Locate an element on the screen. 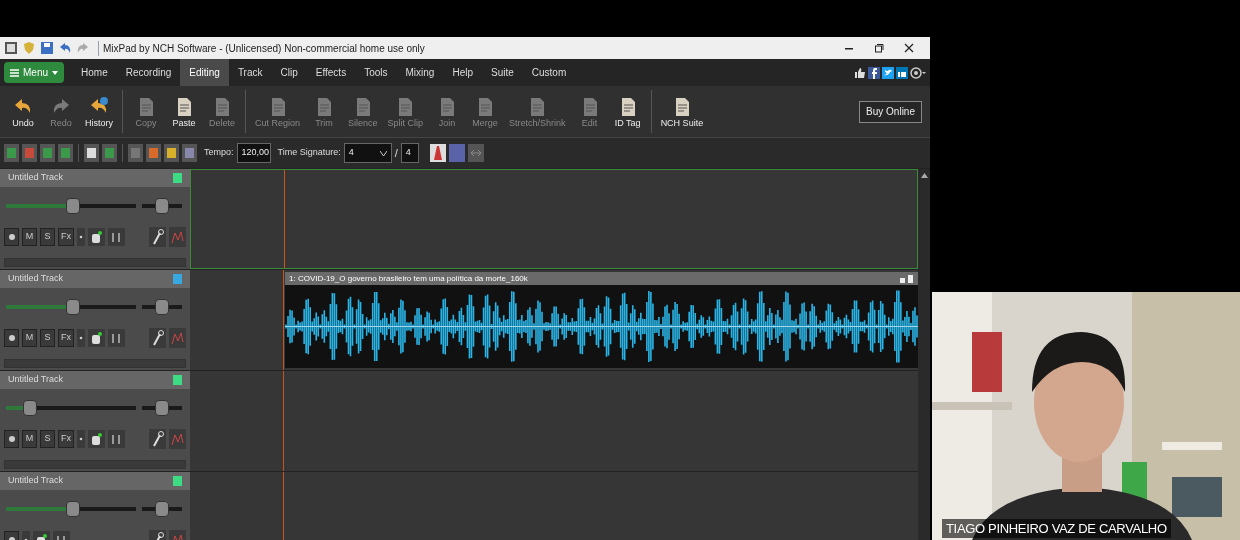 The image size is (1240, 540). time-signature-label: Time Signature: is located at coordinates (309, 153).